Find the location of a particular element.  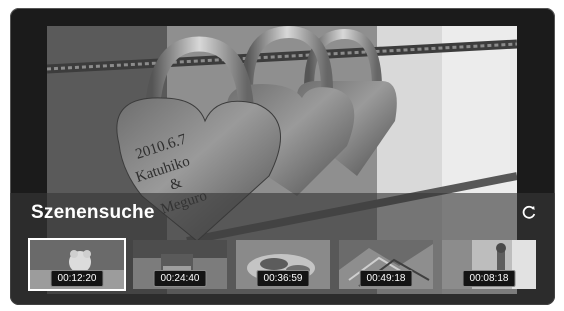

refresh-icon is located at coordinates (529, 212).